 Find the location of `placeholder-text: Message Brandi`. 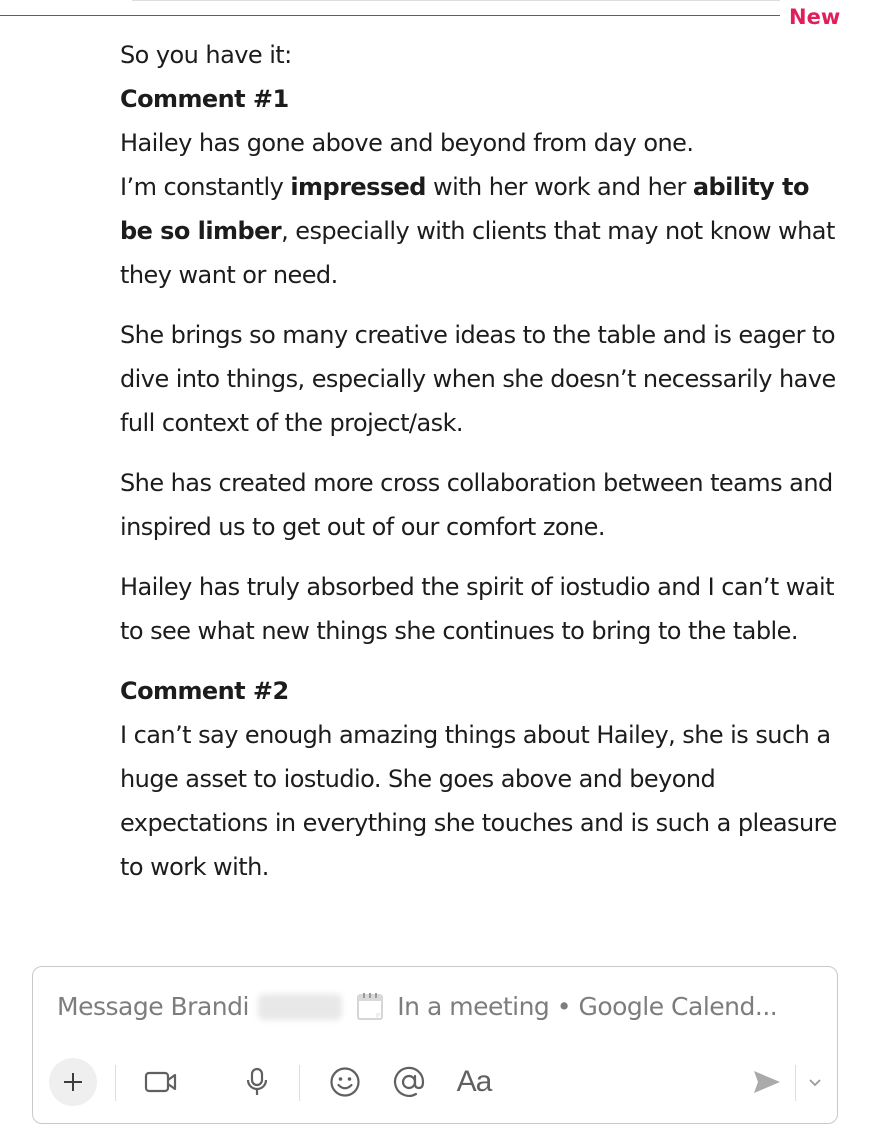

placeholder-text: Message Brandi is located at coordinates (153, 1006).